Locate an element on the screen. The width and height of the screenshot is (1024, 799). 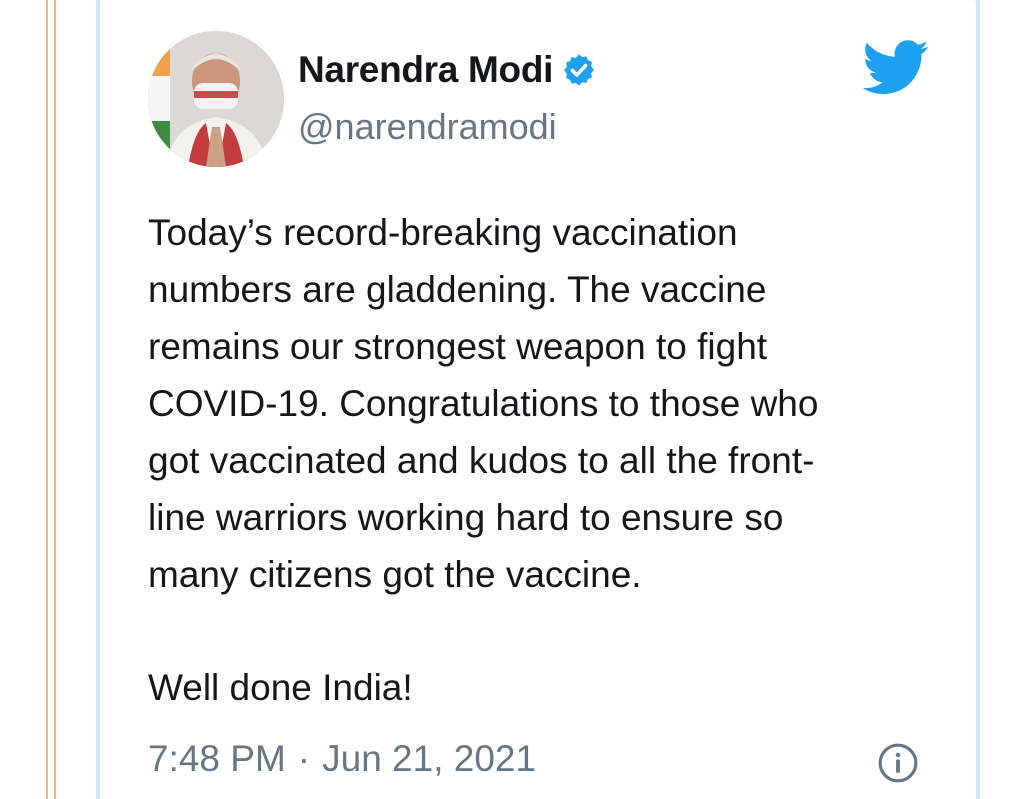
tweet-timestamp: 7:48 PM · Jun 21, 2021 is located at coordinates (342, 759).